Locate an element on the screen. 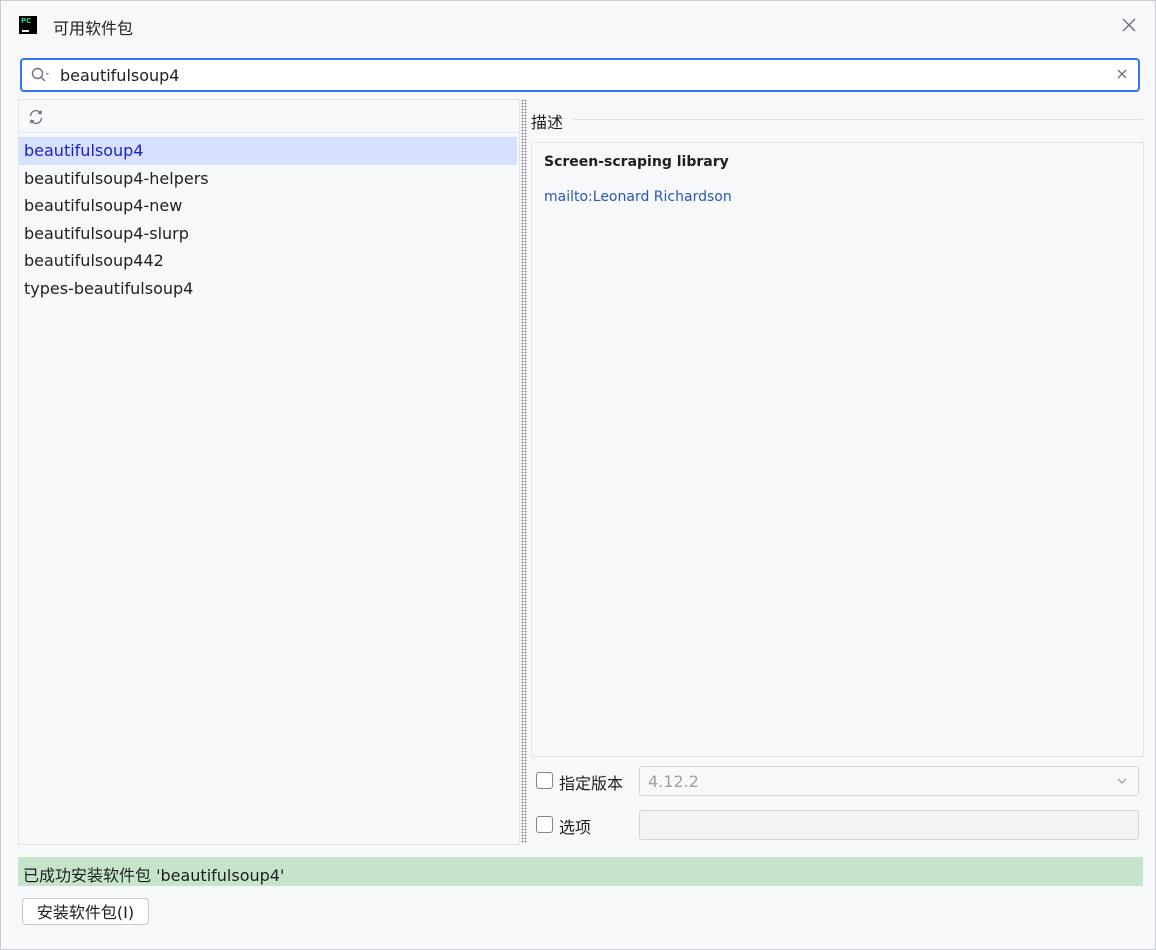  package-item-beautifulsoup442: beautifulsoup442 is located at coordinates (268, 261).